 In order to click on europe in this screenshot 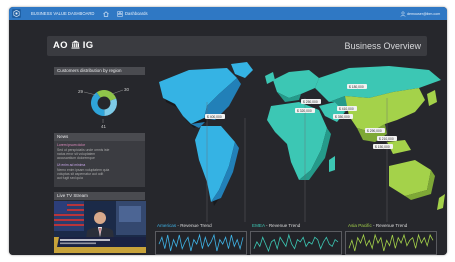, I will do `click(292, 86)`.